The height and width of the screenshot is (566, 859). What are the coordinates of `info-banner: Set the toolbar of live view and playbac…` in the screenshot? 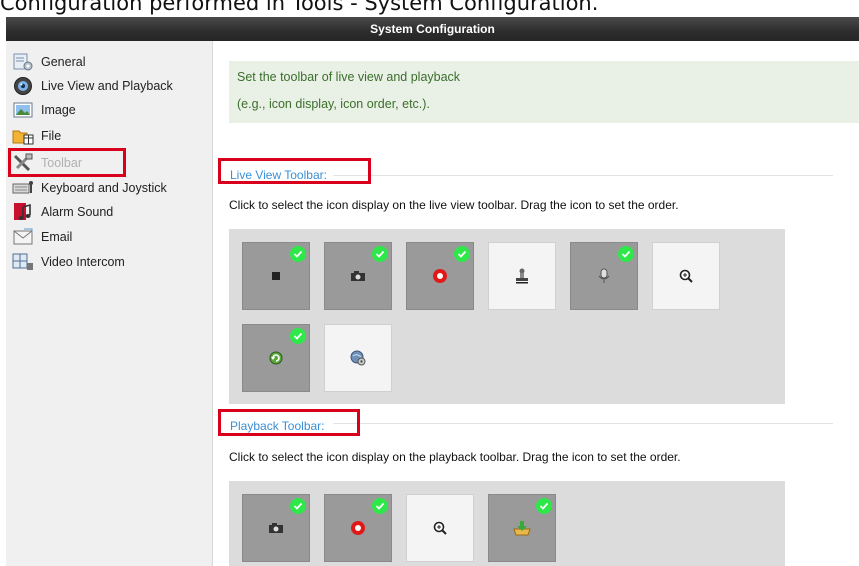 It's located at (544, 92).